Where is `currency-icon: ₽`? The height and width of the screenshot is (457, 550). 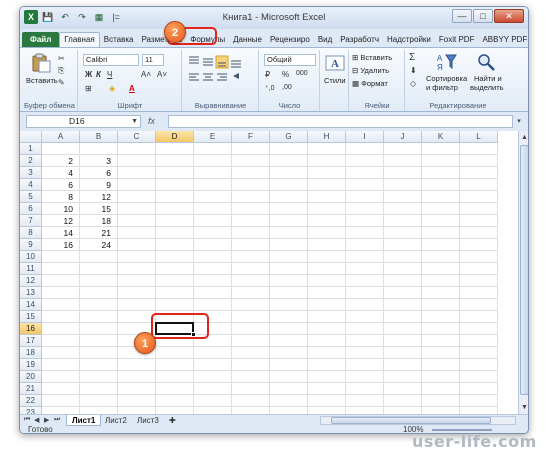 currency-icon: ₽ is located at coordinates (267, 74).